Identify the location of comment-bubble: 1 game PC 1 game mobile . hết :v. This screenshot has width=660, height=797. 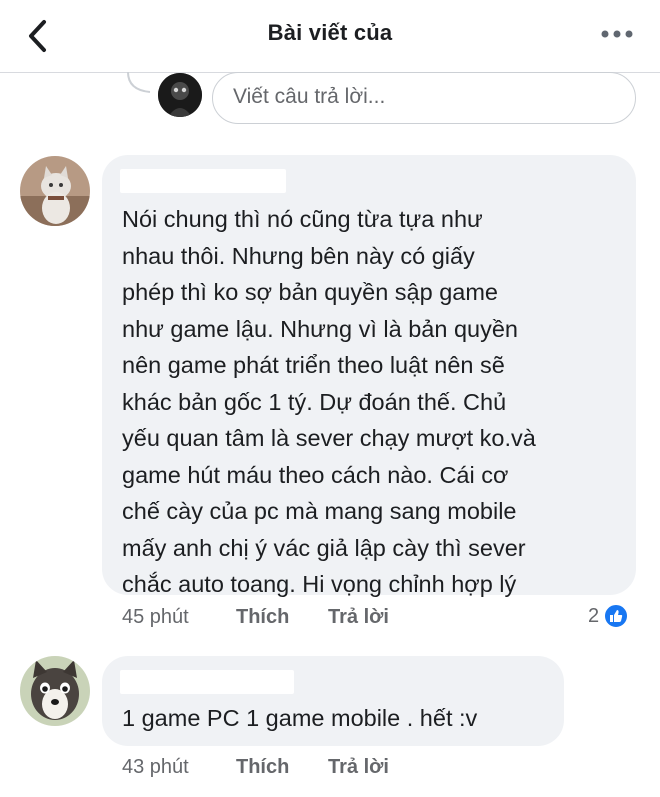
(333, 701).